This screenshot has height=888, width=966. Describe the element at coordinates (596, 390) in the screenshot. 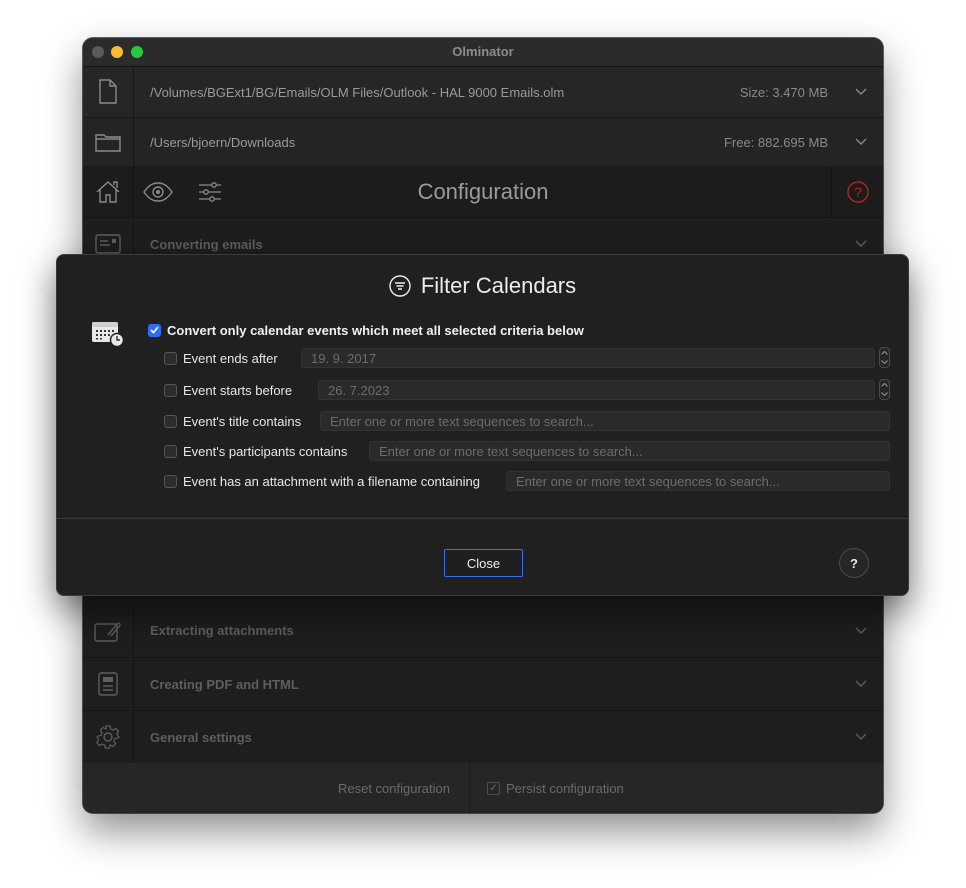

I see `starts-before-date-field: 26. 7.2023` at that location.